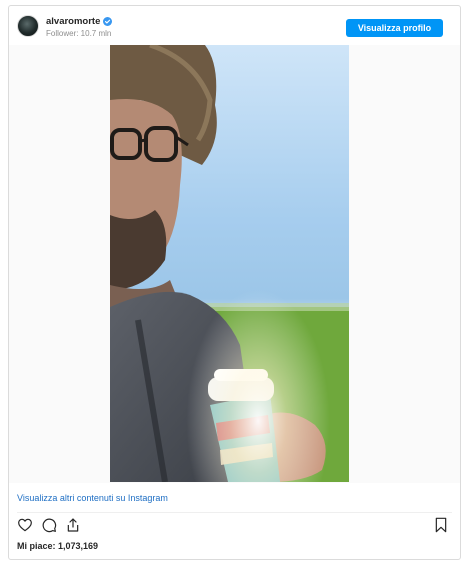  Describe the element at coordinates (28, 26) in the screenshot. I see `avatar` at that location.